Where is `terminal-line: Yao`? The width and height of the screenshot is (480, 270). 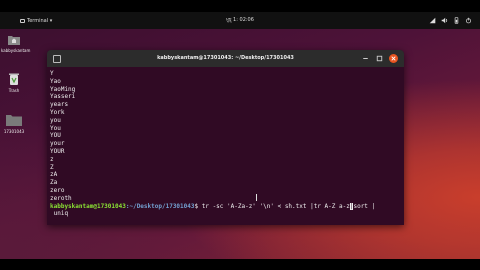 terminal-line: Yao is located at coordinates (55, 81).